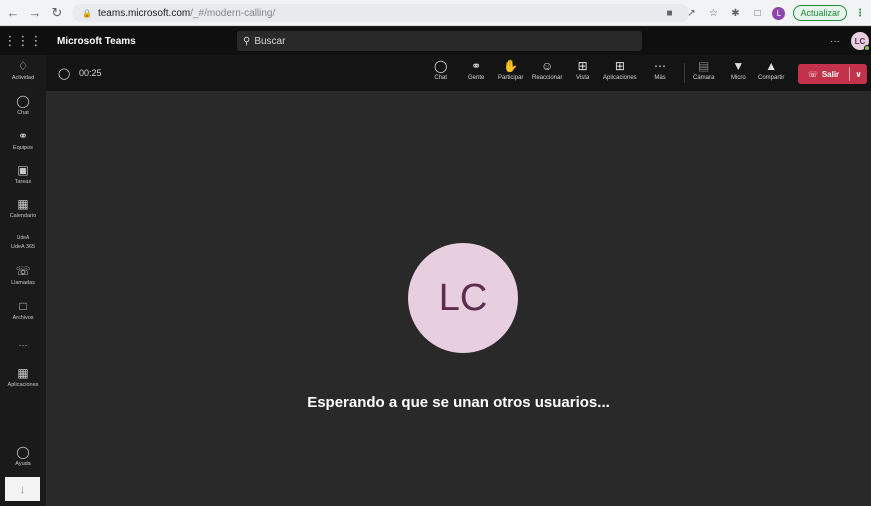 The width and height of the screenshot is (871, 506). Describe the element at coordinates (35, 13) in the screenshot. I see `forward-icon: →` at that location.